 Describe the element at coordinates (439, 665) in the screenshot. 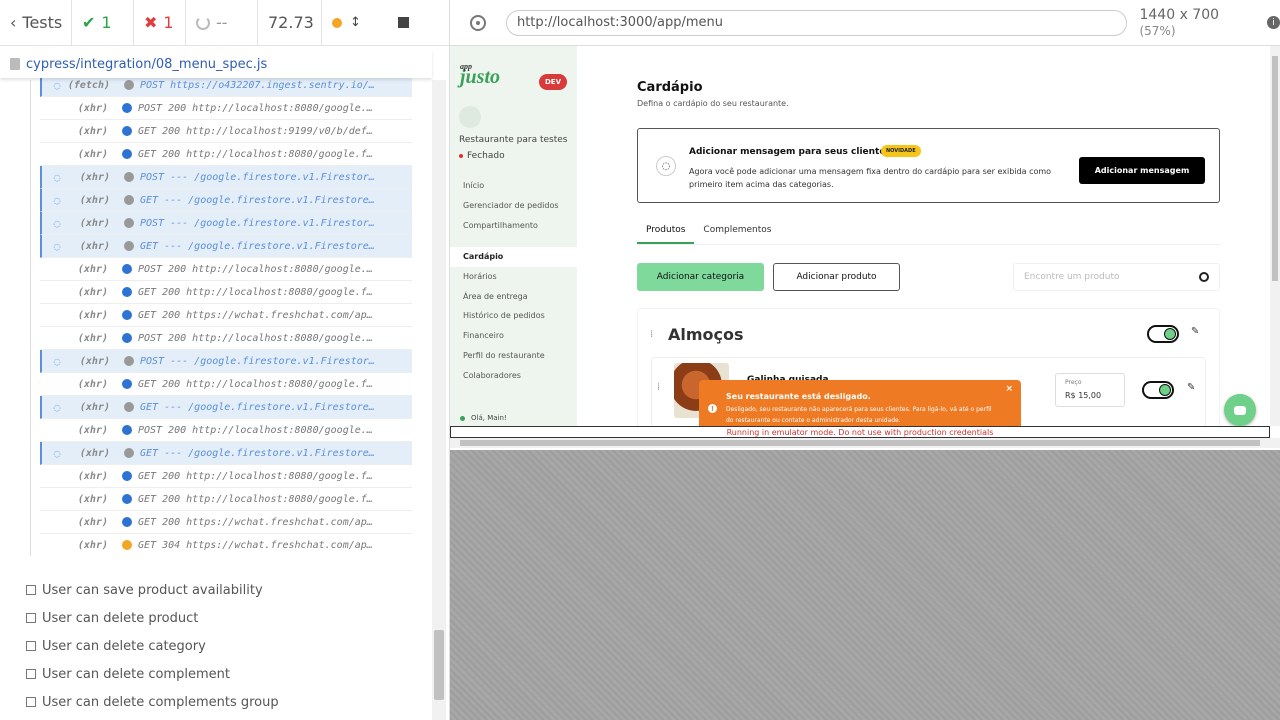

I see `reporter-scroll-thumb` at that location.